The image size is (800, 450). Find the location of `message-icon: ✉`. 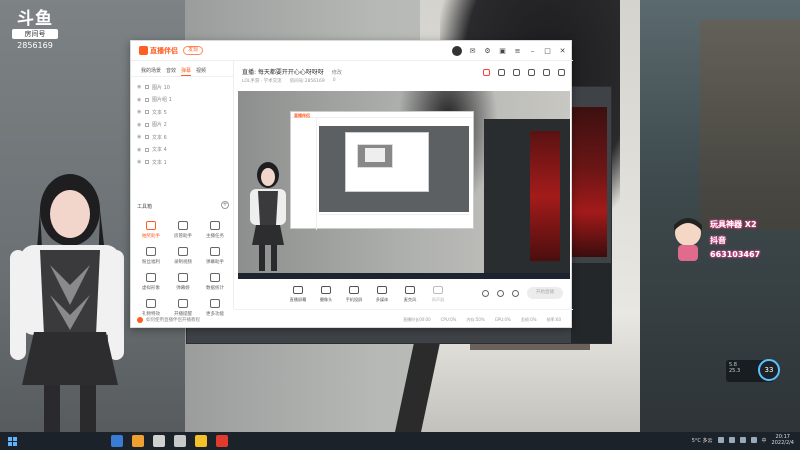

message-icon: ✉ is located at coordinates (472, 51).